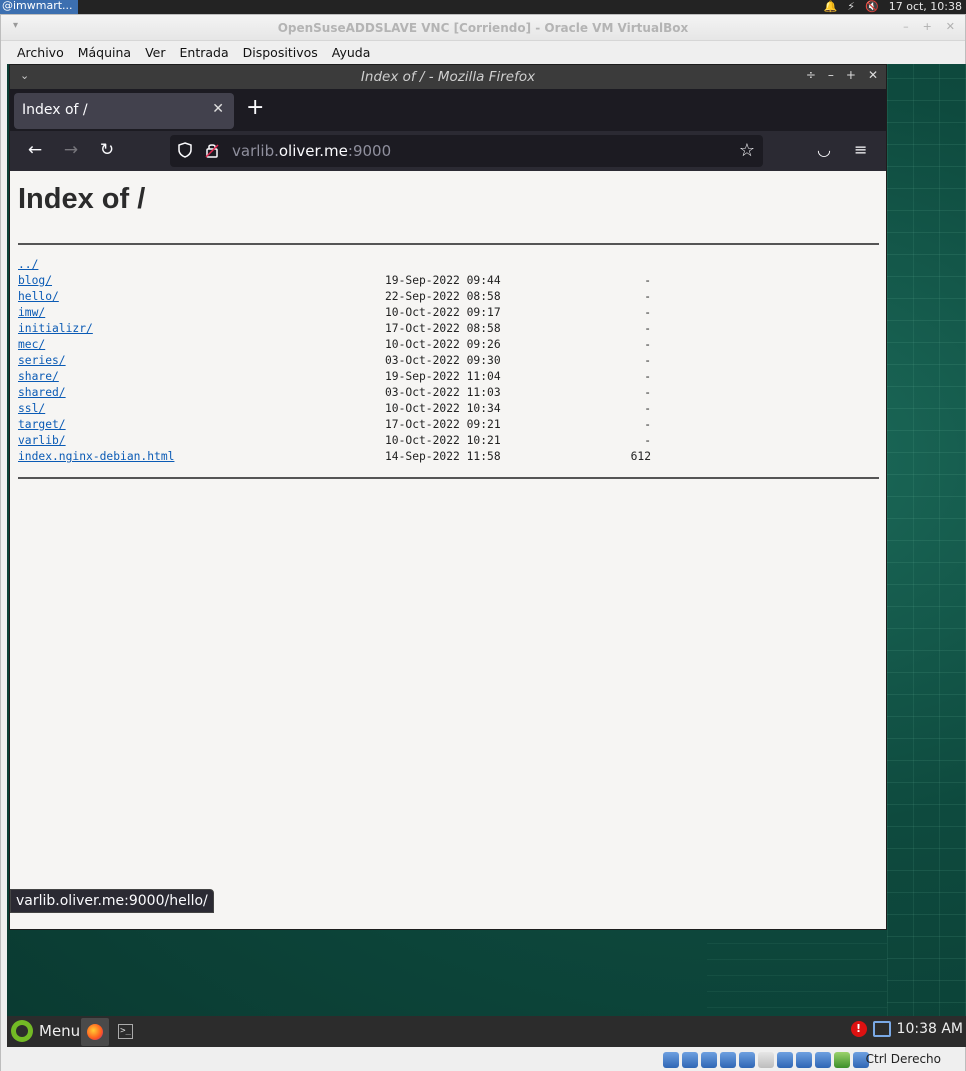 The width and height of the screenshot is (966, 1071). What do you see at coordinates (881, 1029) in the screenshot?
I see `network-icon` at bounding box center [881, 1029].